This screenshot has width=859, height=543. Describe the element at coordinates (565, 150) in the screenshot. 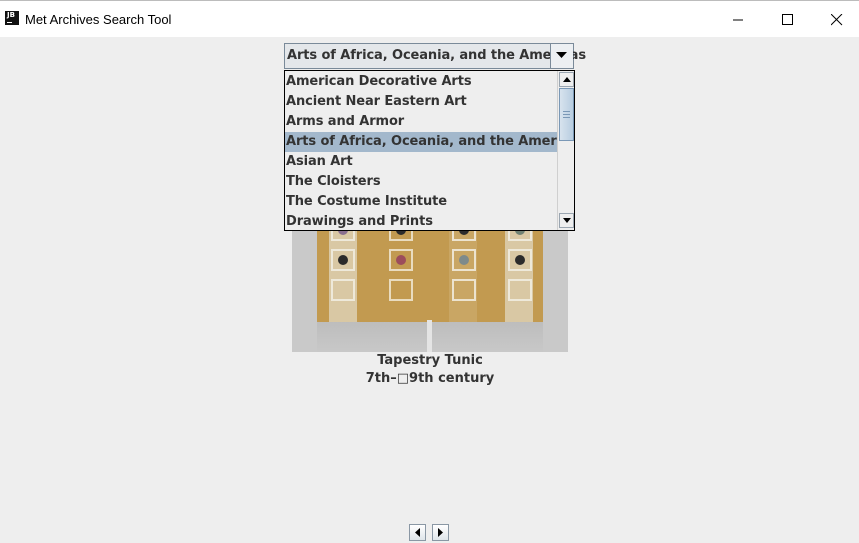

I see `vertical-scrollbar` at that location.